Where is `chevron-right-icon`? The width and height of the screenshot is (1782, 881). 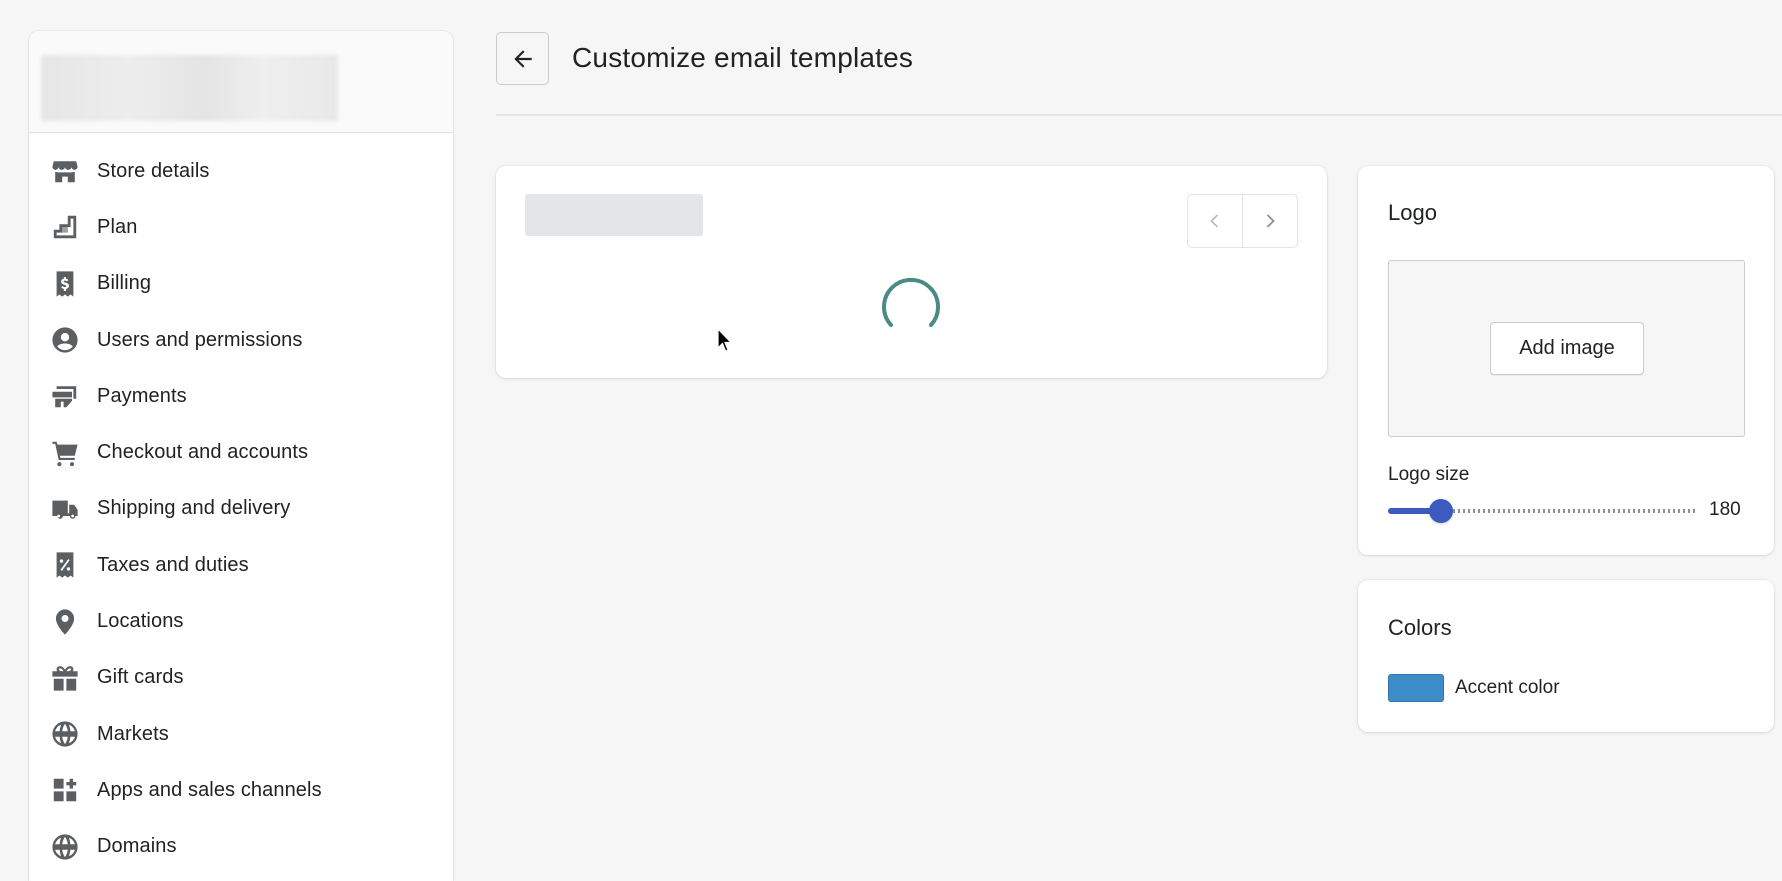
chevron-right-icon is located at coordinates (1270, 221).